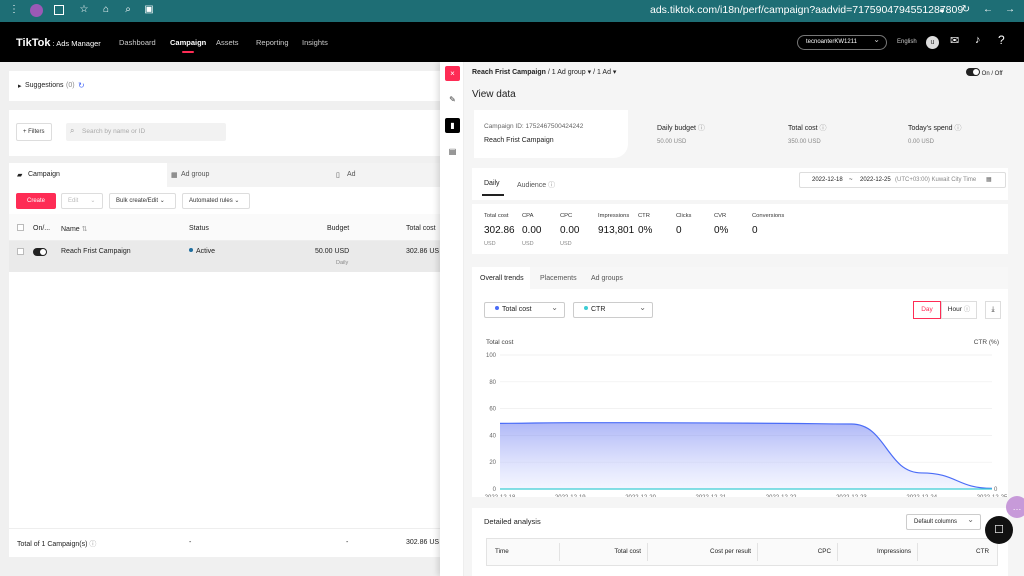 The image size is (1024, 576). I want to click on metric2-select: CTR, so click(613, 309).